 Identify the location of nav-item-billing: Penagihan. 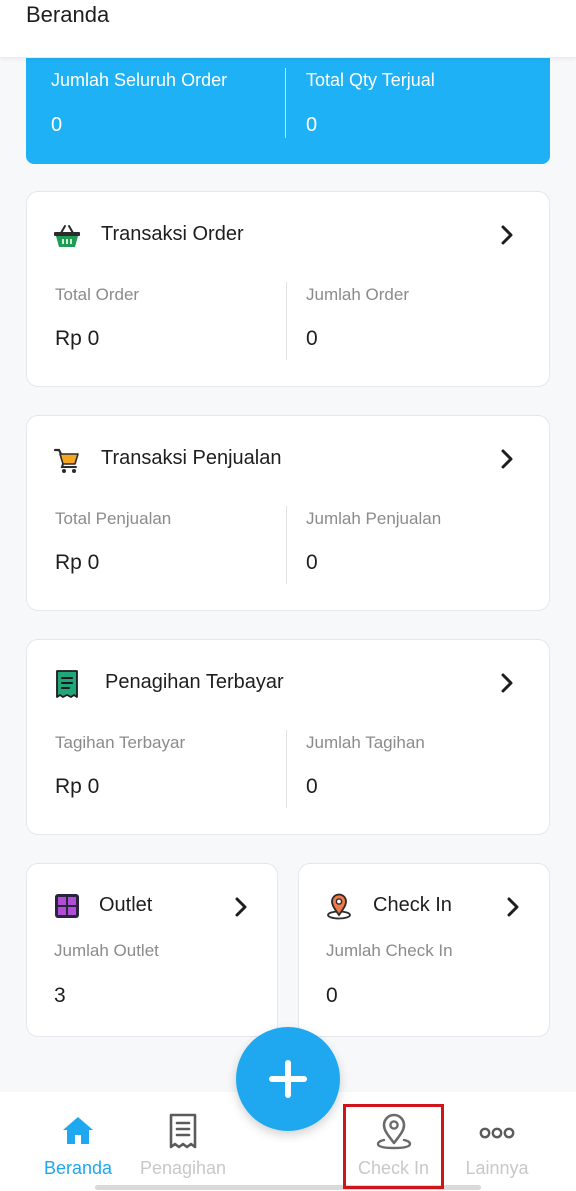
(183, 1141).